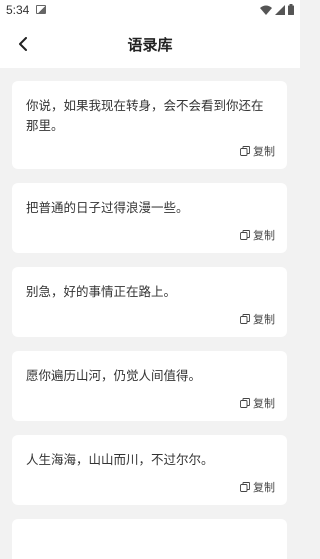  Describe the element at coordinates (291, 9) in the screenshot. I see `battery-icon` at that location.